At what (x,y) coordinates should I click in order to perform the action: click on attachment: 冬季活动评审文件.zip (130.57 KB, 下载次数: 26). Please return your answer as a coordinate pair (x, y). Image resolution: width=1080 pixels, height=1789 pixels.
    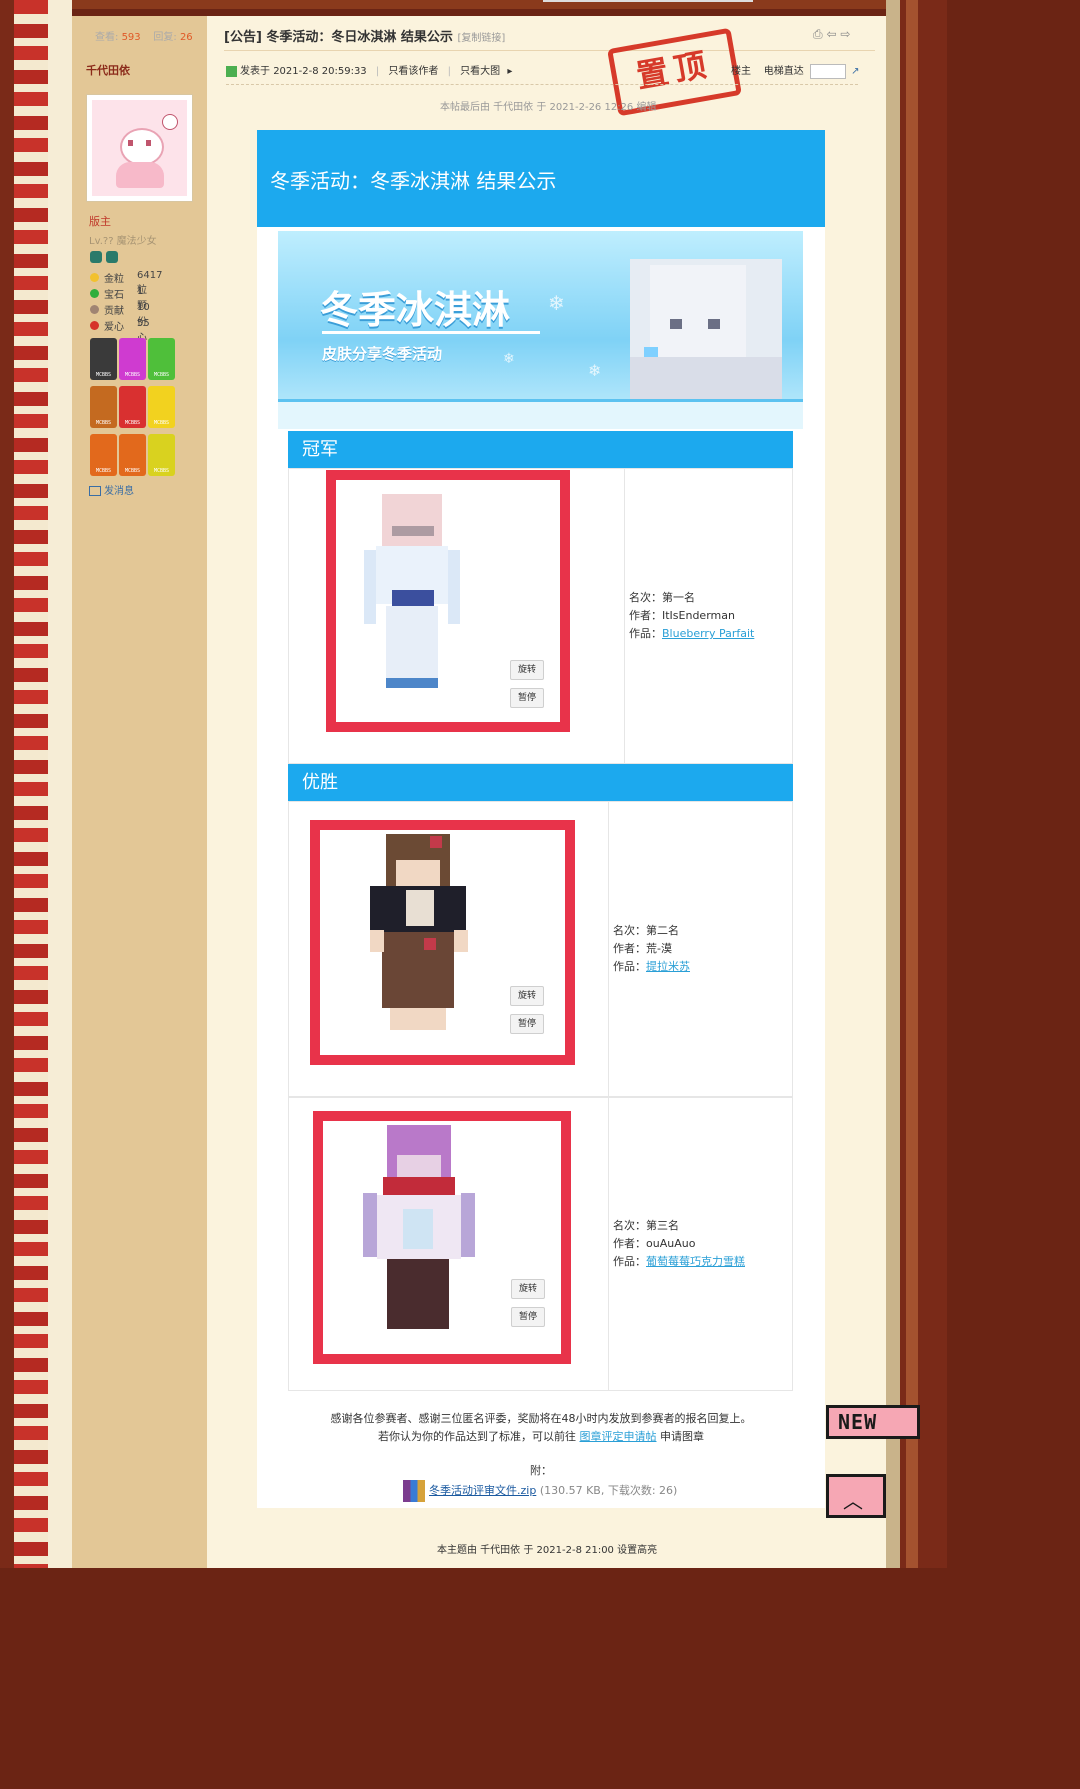
    Looking at the image, I should click on (540, 1491).